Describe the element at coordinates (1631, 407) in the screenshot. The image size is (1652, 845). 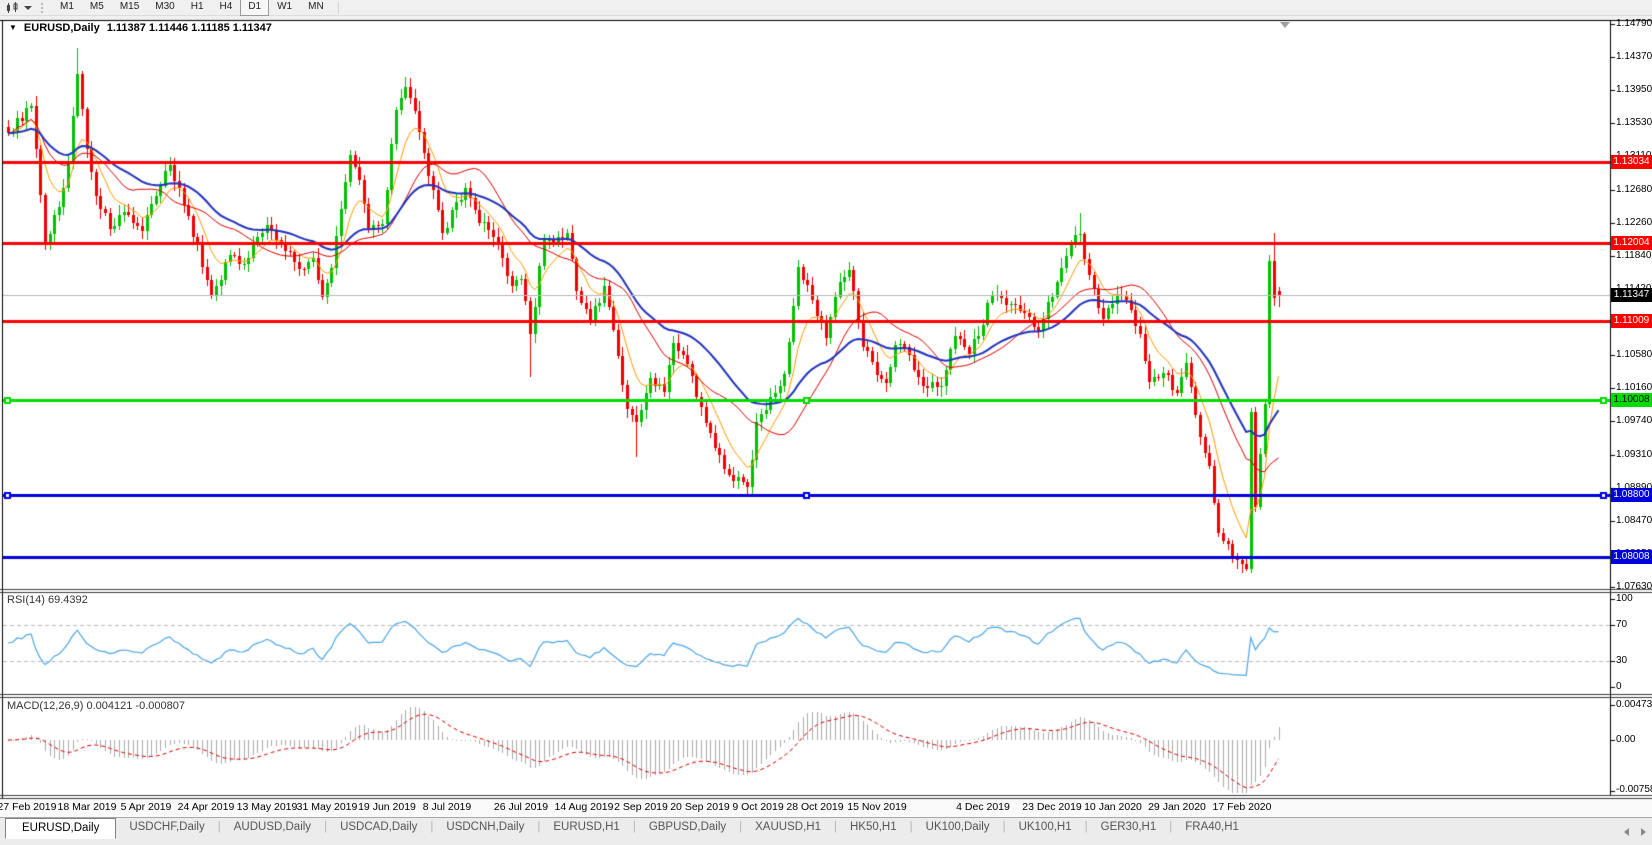
I see `price-axis` at that location.